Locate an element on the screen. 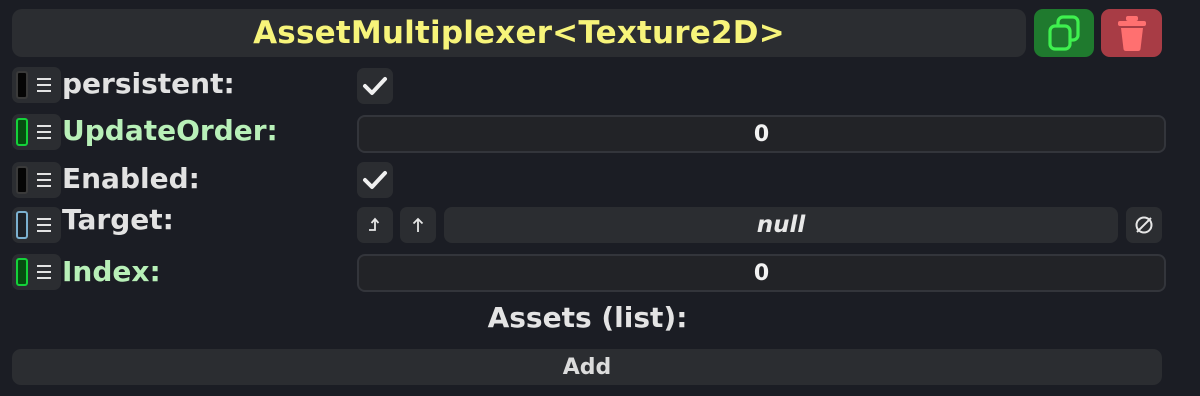 The image size is (1200, 396). jump-to-button is located at coordinates (375, 225).